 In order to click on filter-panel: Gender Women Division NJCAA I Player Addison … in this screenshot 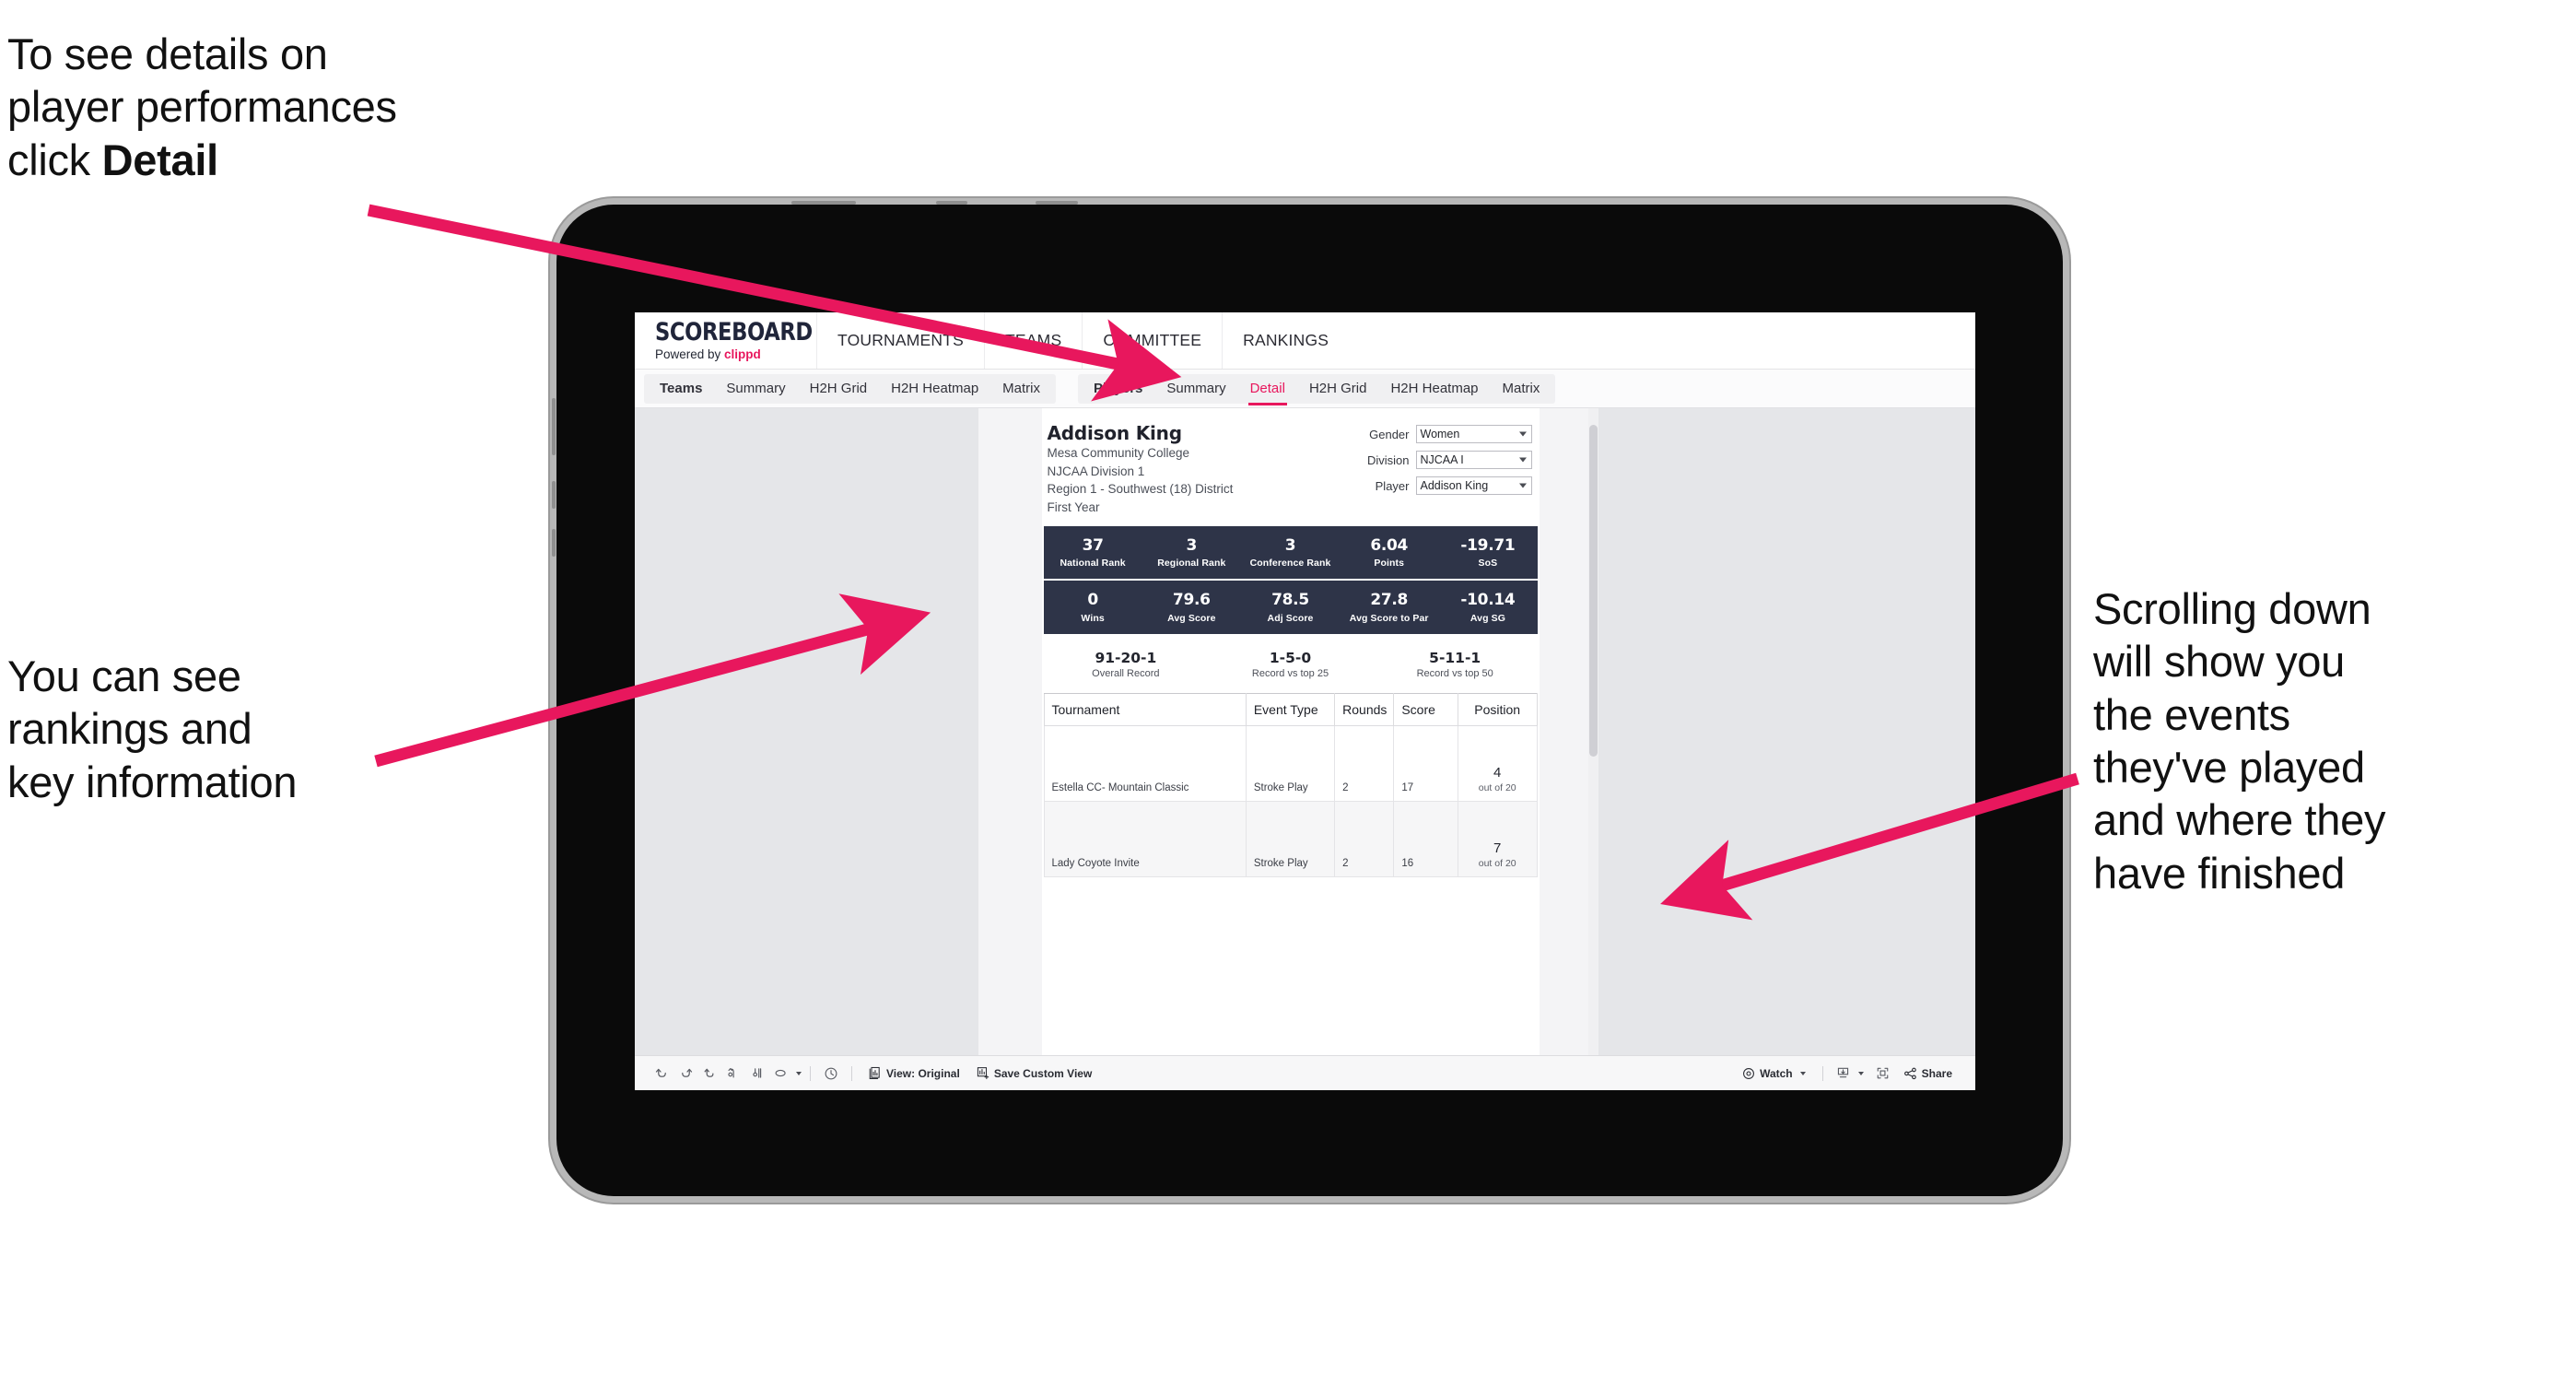, I will do `click(1437, 463)`.